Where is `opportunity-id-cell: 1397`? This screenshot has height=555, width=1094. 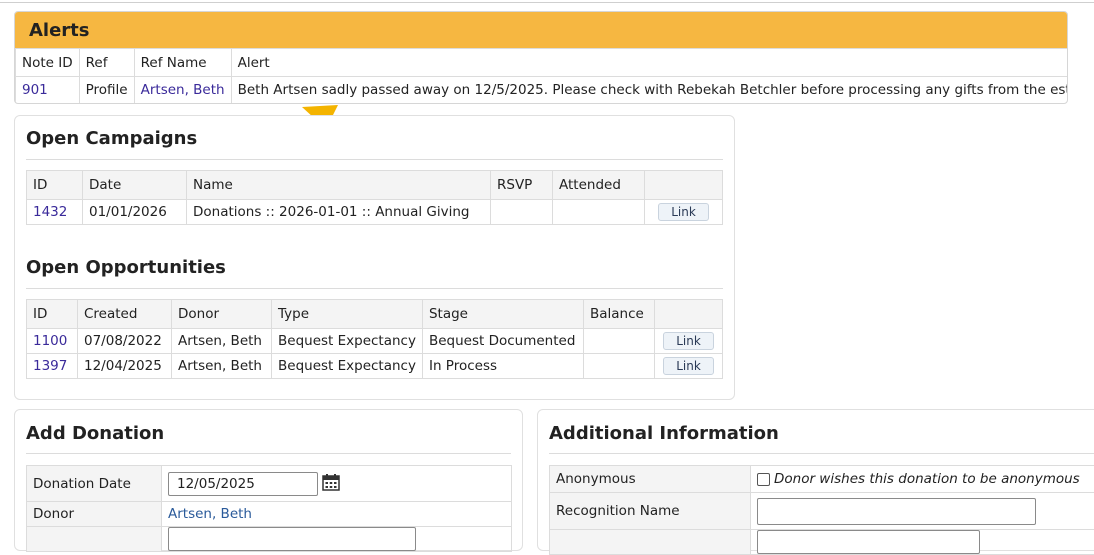
opportunity-id-cell: 1397 is located at coordinates (52, 366).